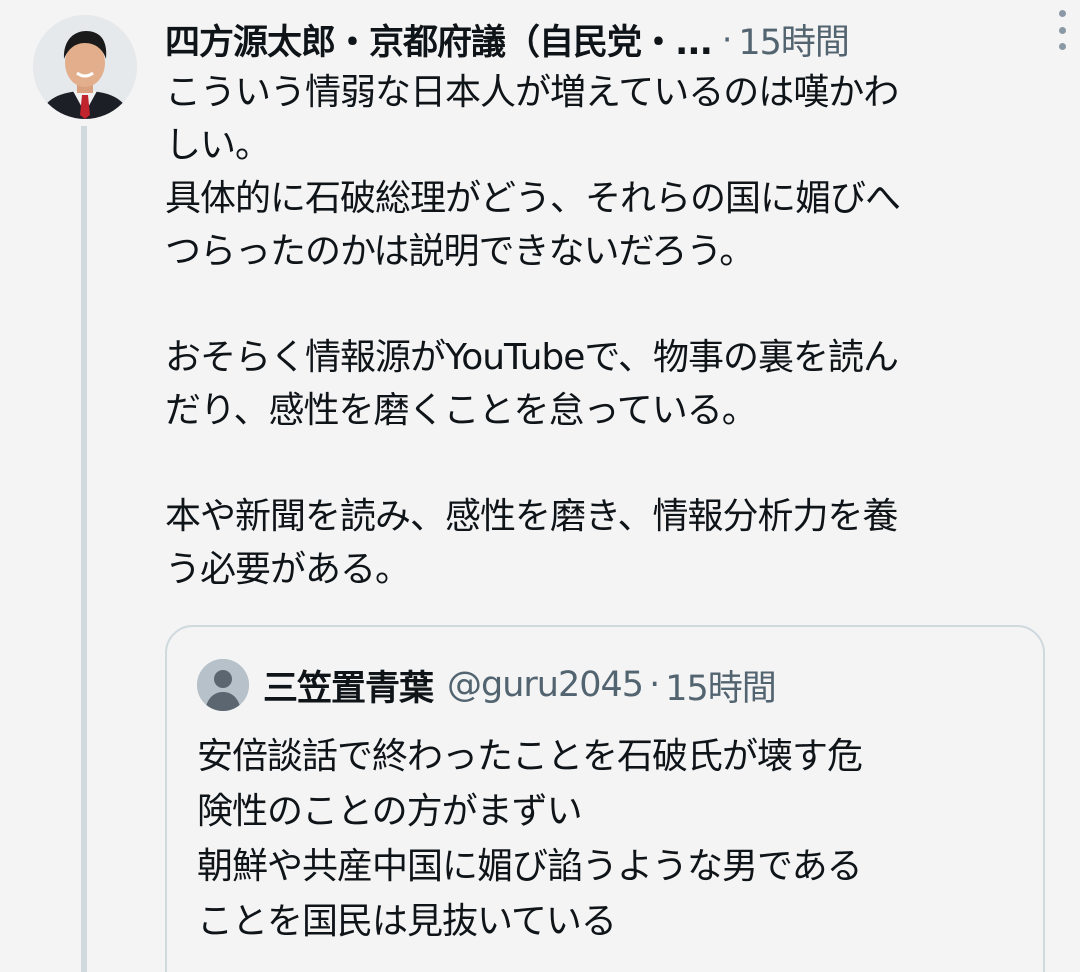  What do you see at coordinates (794, 39) in the screenshot?
I see `post-timestamp: 15時間` at bounding box center [794, 39].